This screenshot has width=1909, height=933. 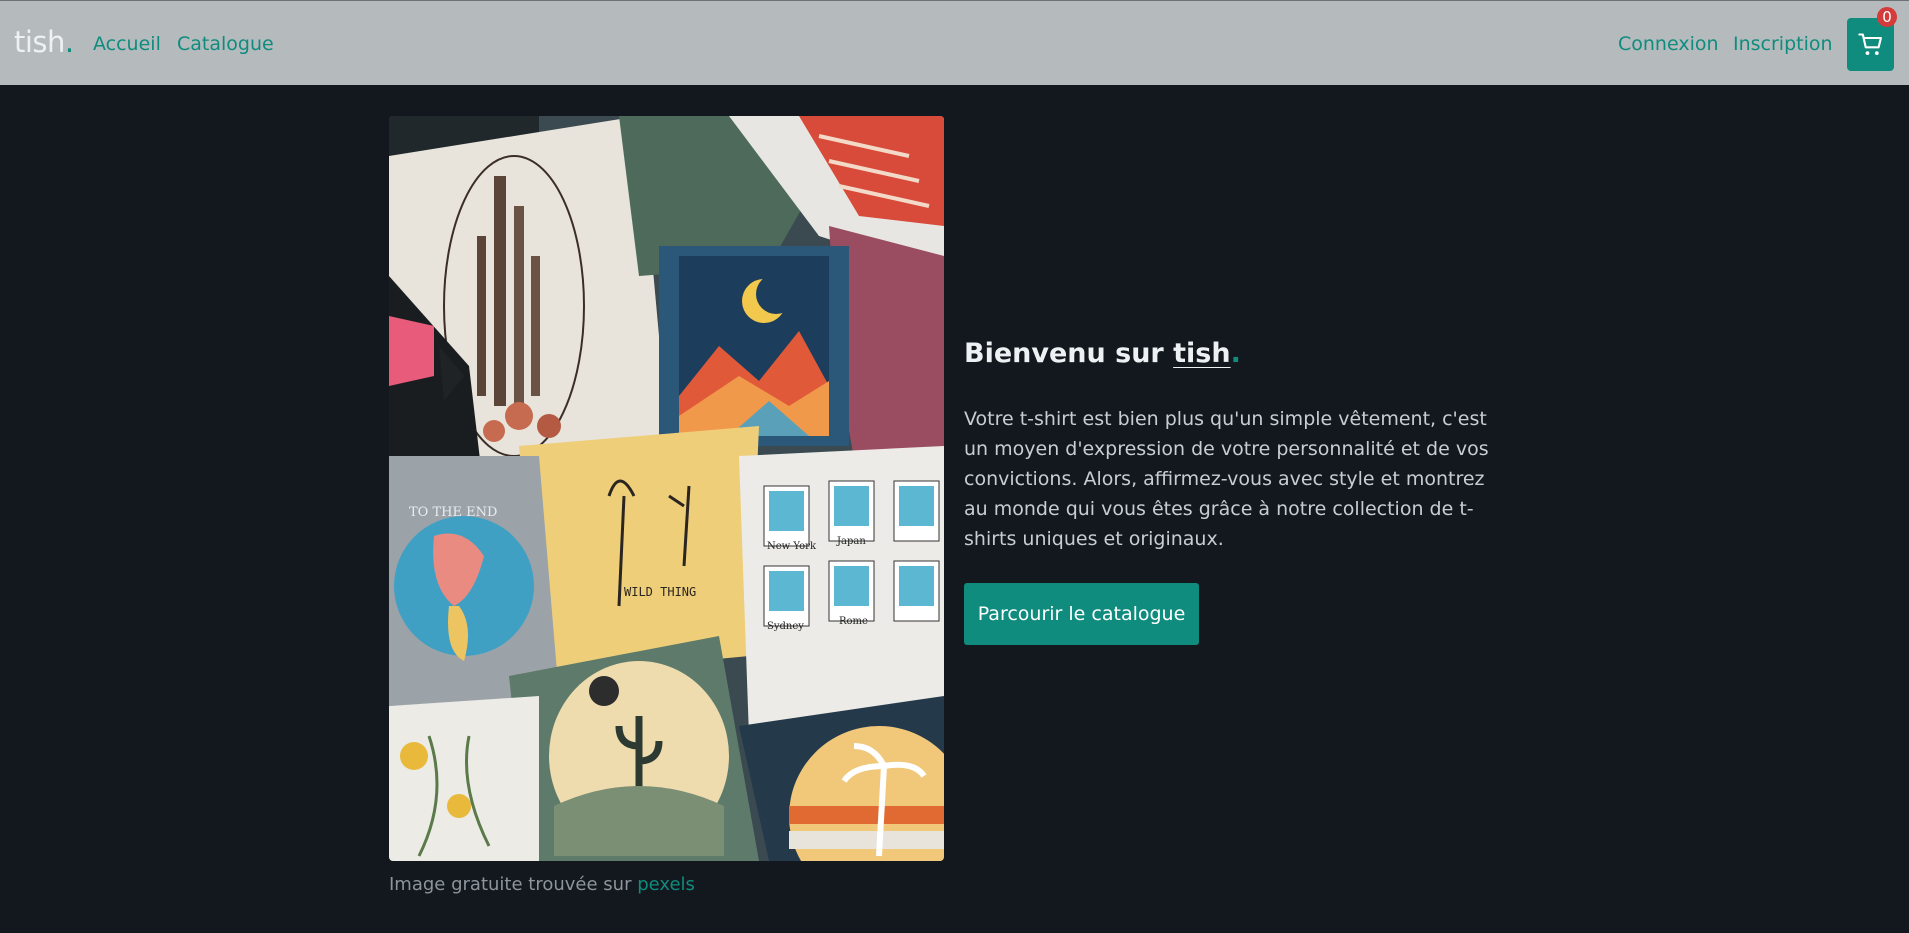 I want to click on image-credit: Image gratuite trouvée sur pexels, so click(x=542, y=884).